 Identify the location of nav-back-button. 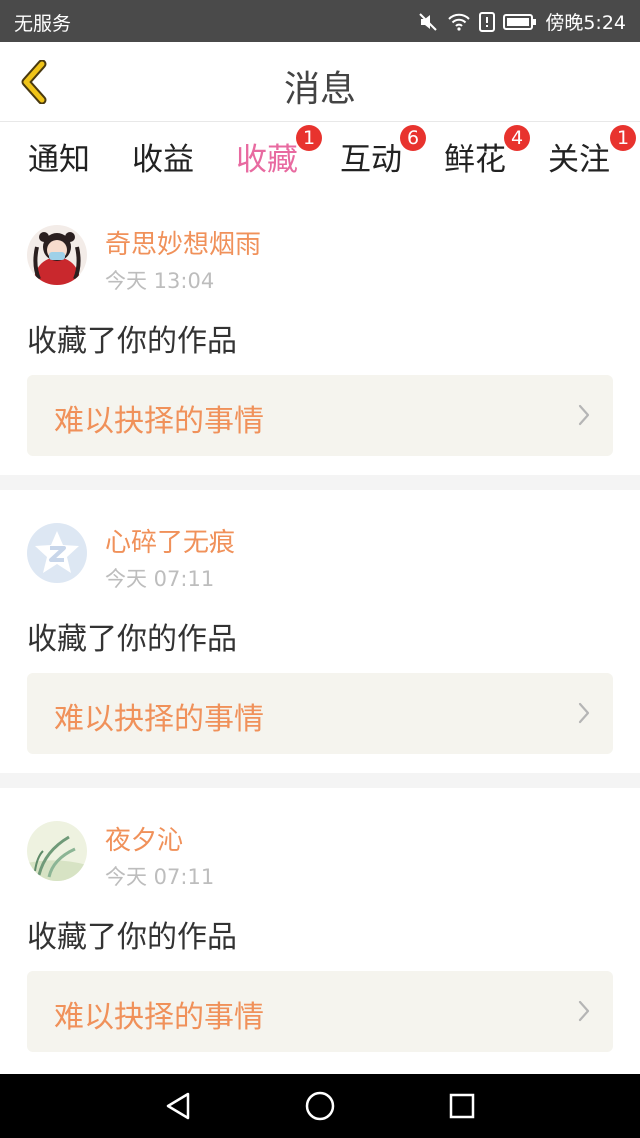
(178, 1106).